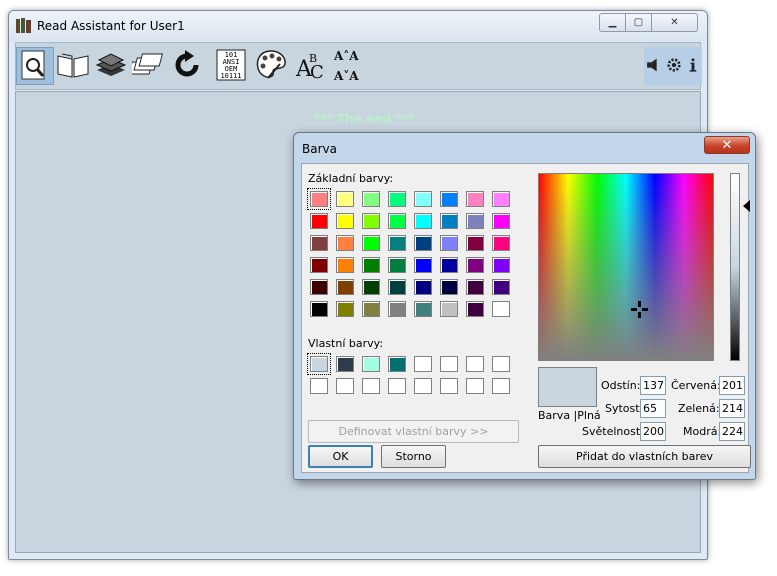 The width and height of the screenshot is (777, 576). I want to click on find-button, so click(35, 66).